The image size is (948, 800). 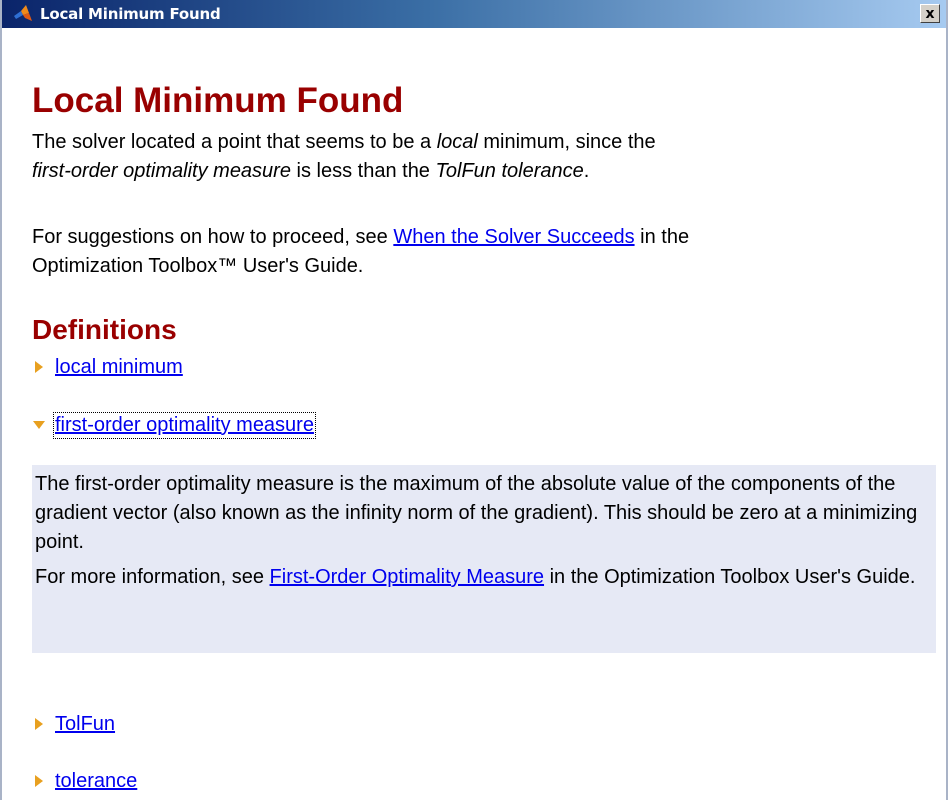 What do you see at coordinates (218, 100) in the screenshot?
I see `page-title: Local Minimum Found` at bounding box center [218, 100].